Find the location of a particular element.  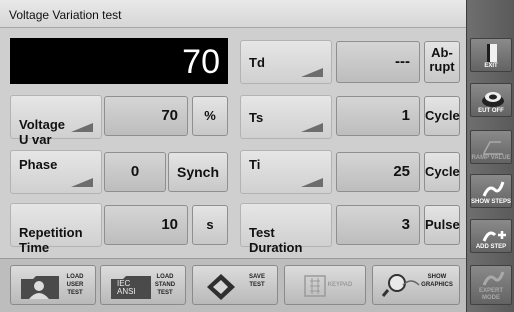

power-icon is located at coordinates (493, 99).